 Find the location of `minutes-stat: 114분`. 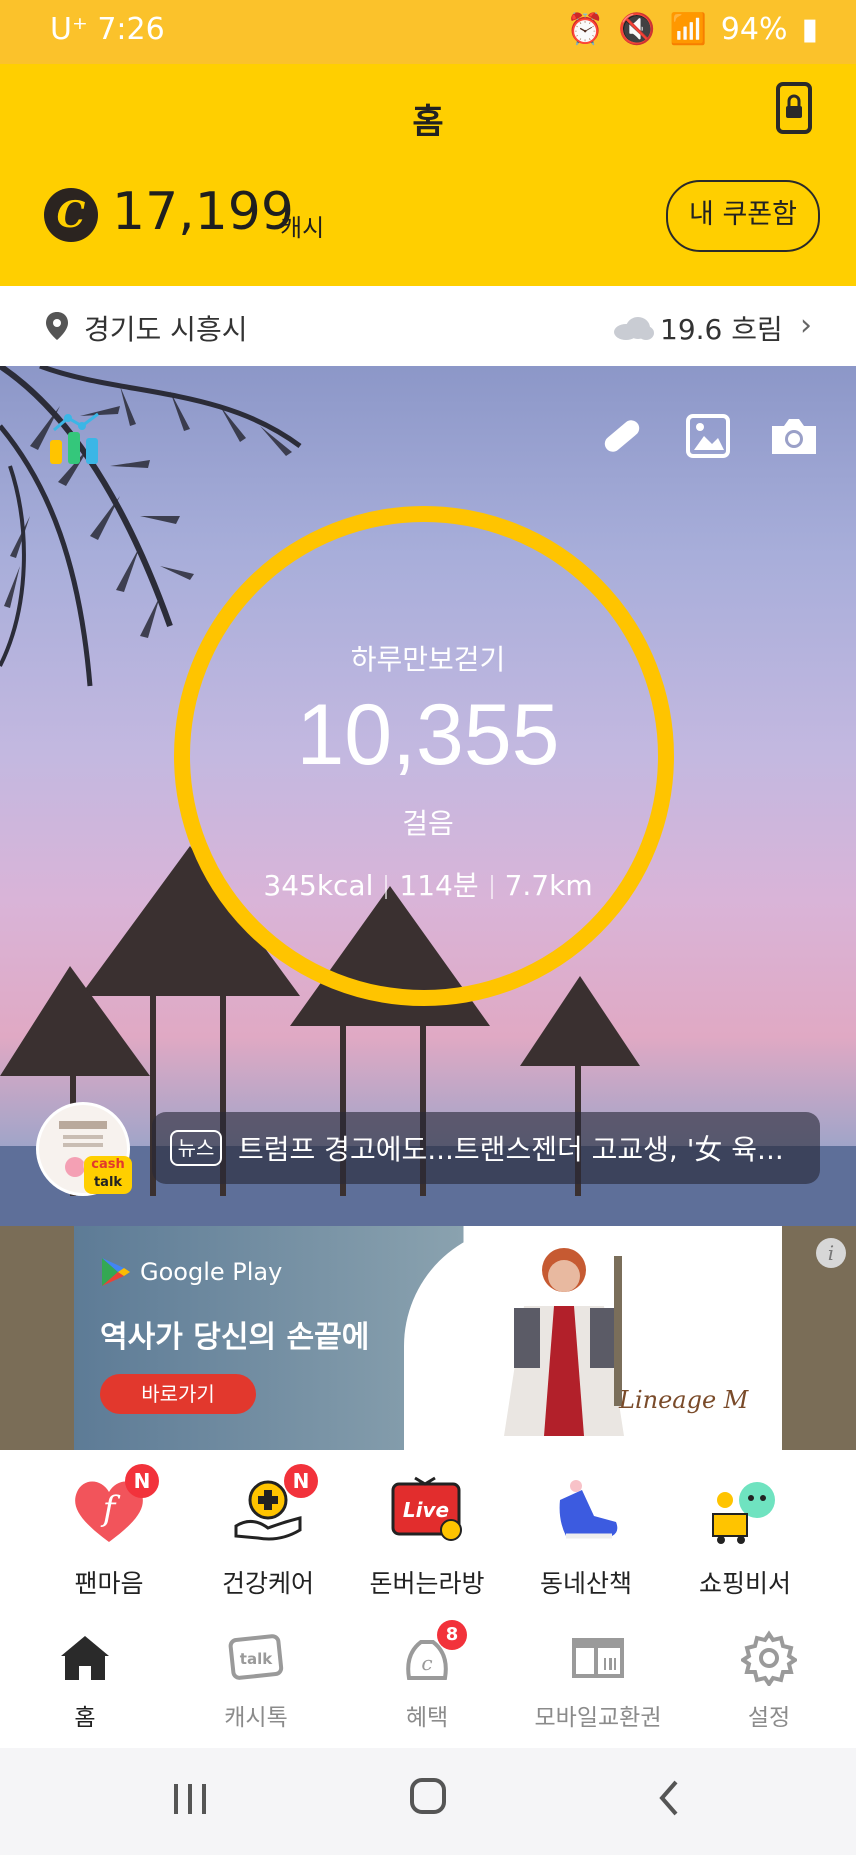

minutes-stat: 114분 is located at coordinates (439, 885).